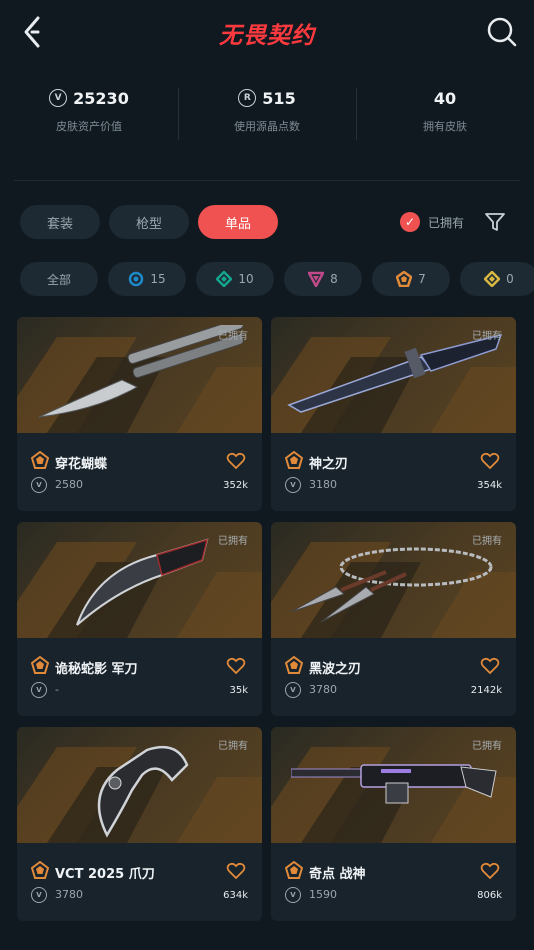 The height and width of the screenshot is (950, 534). Describe the element at coordinates (147, 279) in the screenshot. I see `chip-select-tier: 15` at that location.